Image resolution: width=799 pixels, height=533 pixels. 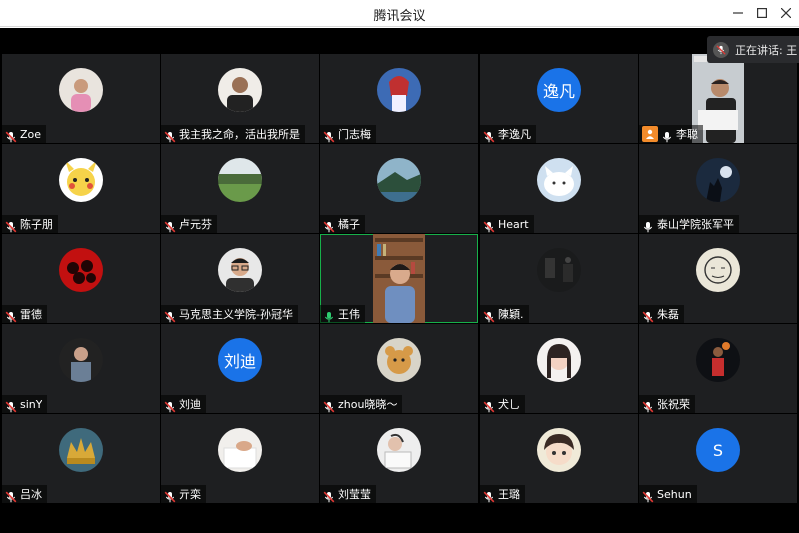 I want to click on participant-tile: 雷德, so click(x=81, y=278).